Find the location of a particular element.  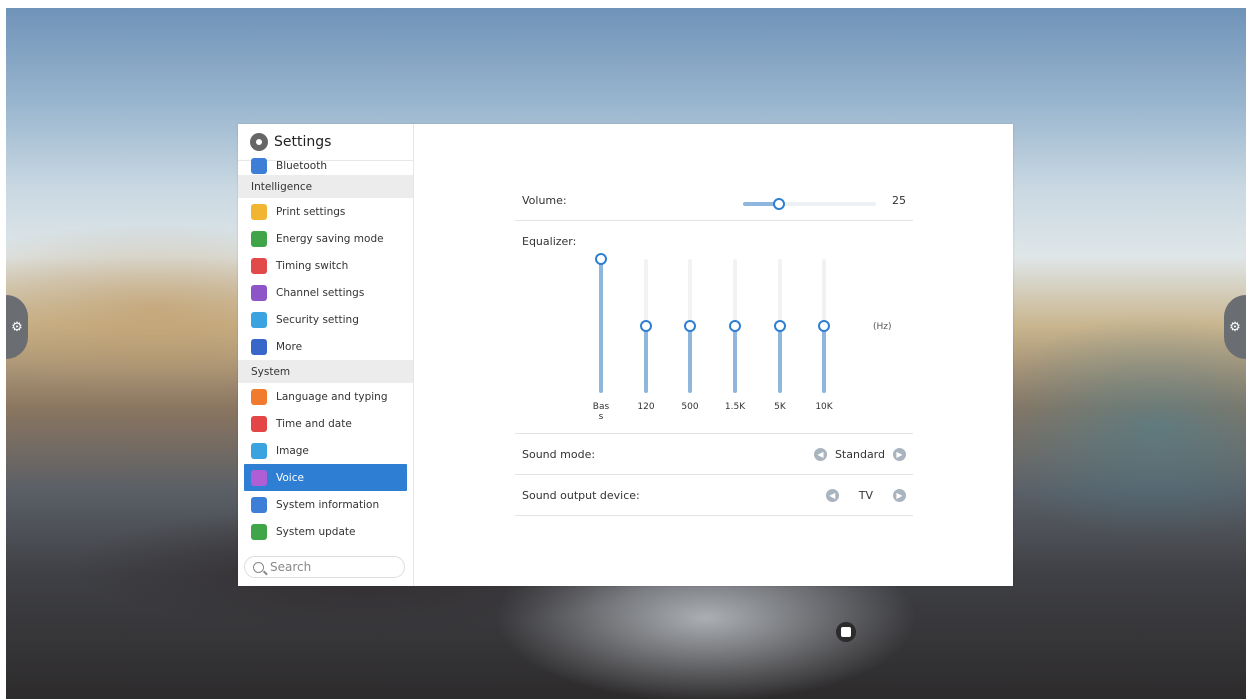

monitor-icon is located at coordinates (259, 292).